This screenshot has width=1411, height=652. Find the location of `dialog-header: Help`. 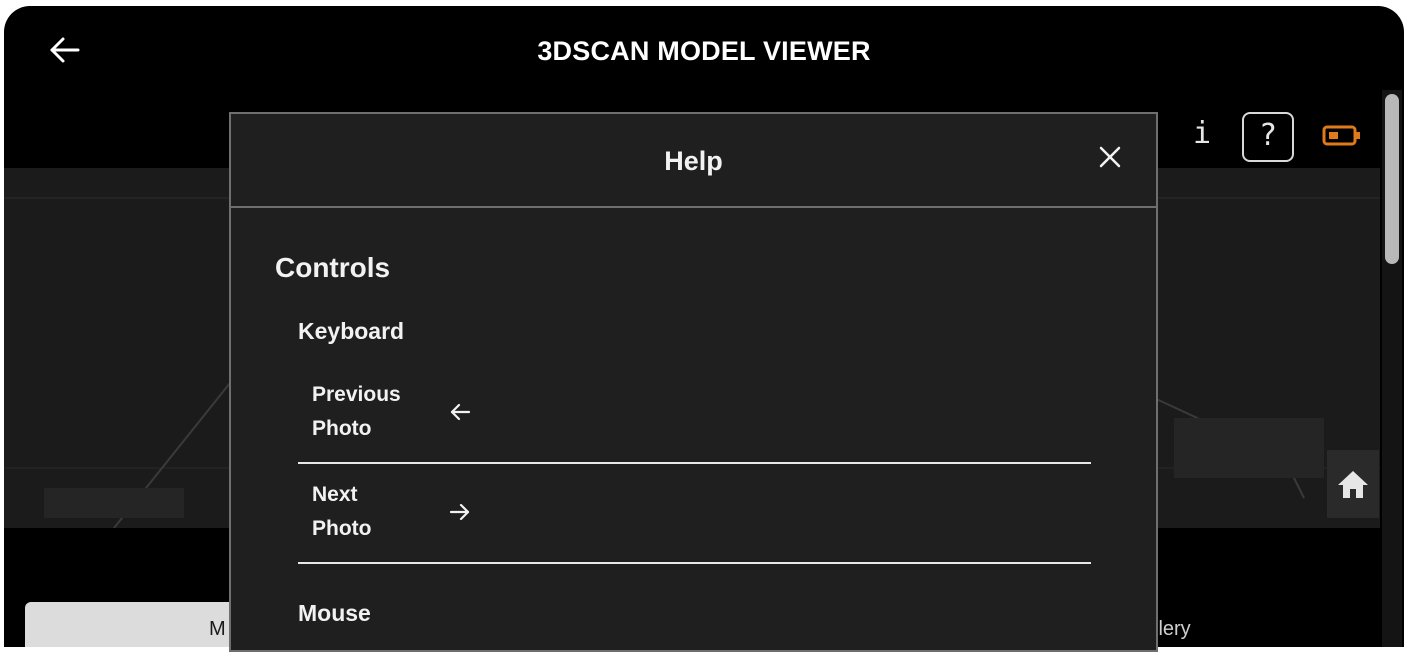

dialog-header: Help is located at coordinates (693, 161).